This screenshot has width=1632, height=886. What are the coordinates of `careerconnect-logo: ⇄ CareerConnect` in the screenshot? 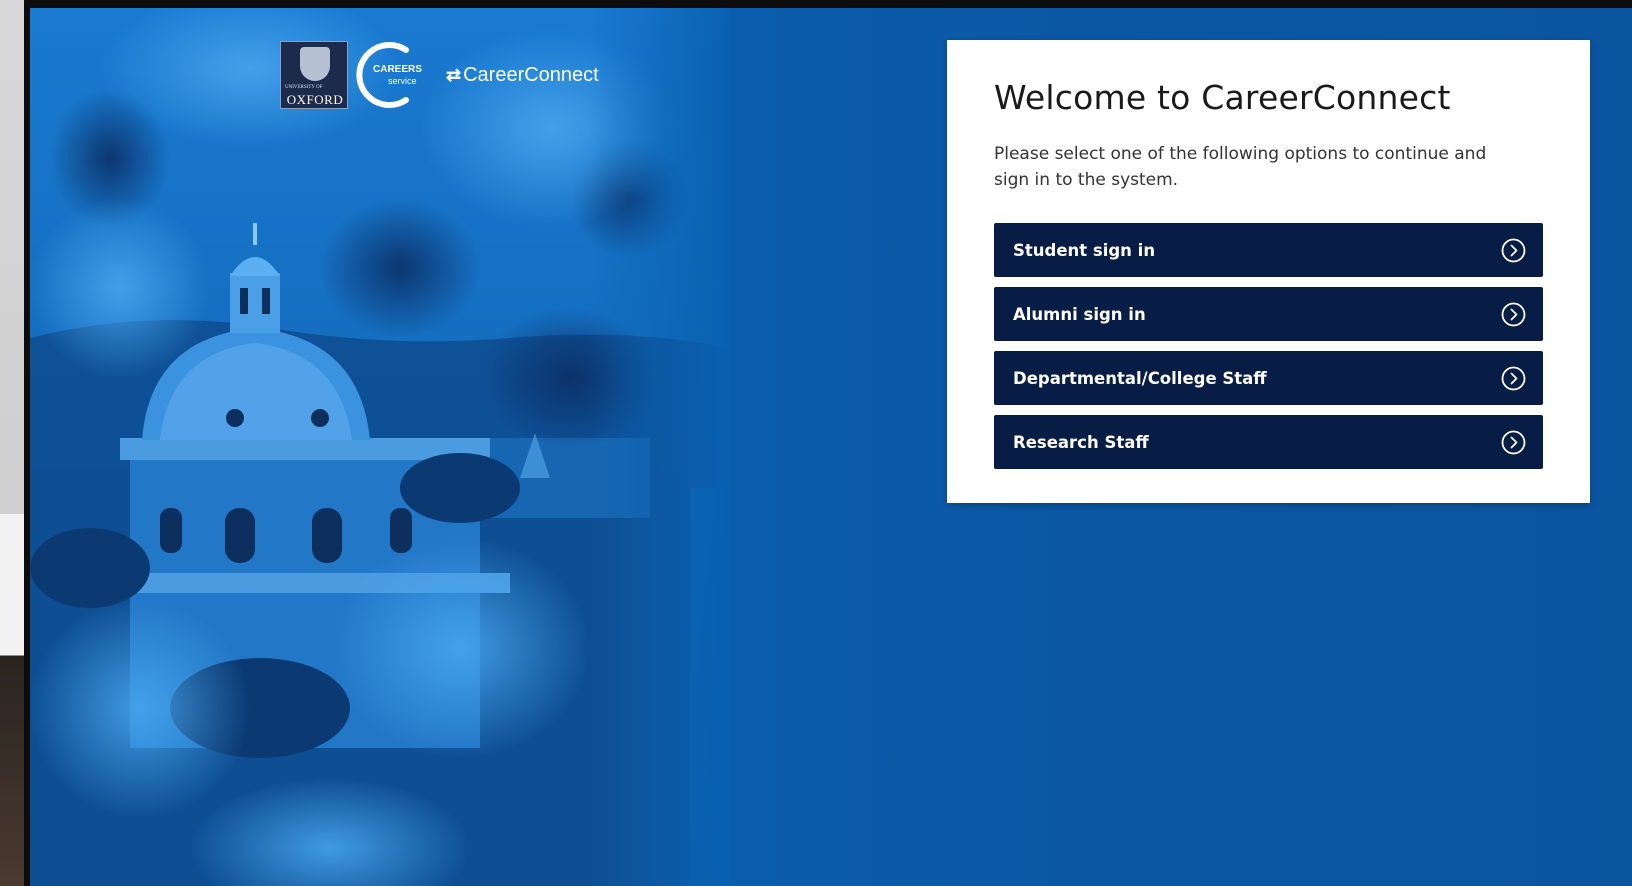 It's located at (522, 75).